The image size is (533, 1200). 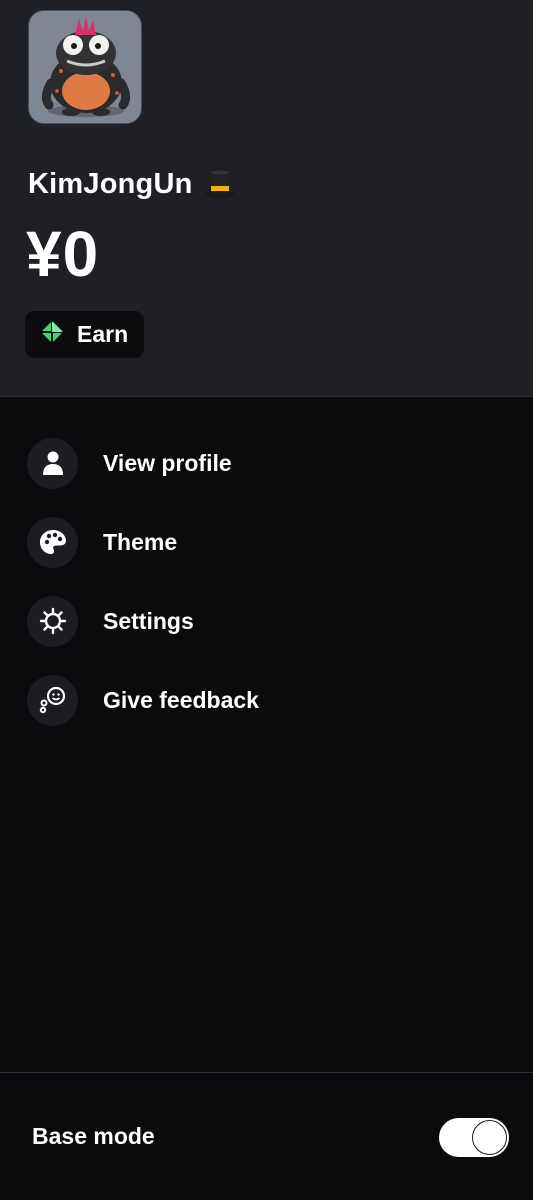 What do you see at coordinates (52, 463) in the screenshot?
I see `person-icon` at bounding box center [52, 463].